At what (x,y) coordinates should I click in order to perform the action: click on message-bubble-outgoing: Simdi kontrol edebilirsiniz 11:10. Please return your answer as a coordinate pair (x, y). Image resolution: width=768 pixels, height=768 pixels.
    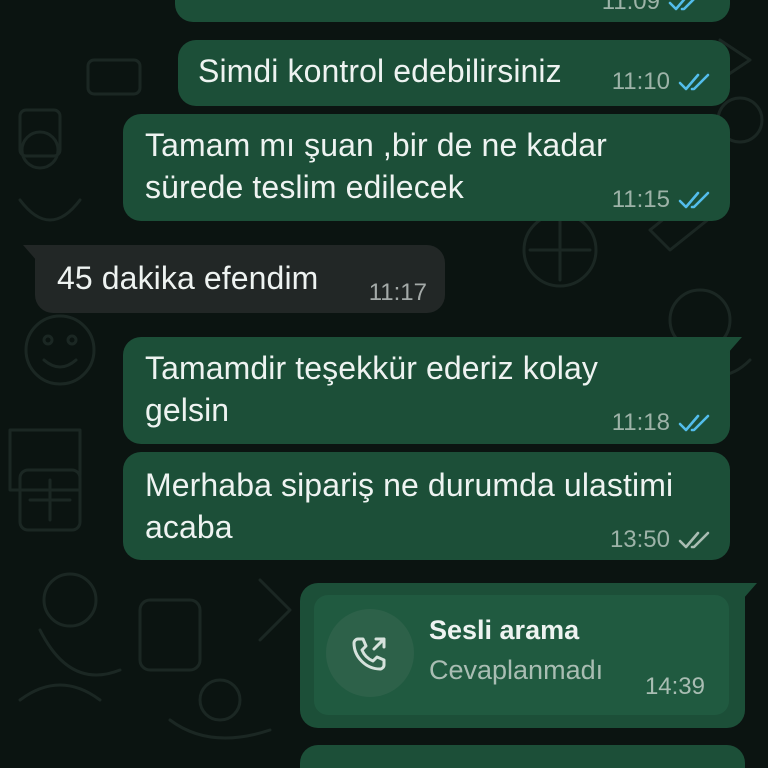
    Looking at the image, I should click on (454, 73).